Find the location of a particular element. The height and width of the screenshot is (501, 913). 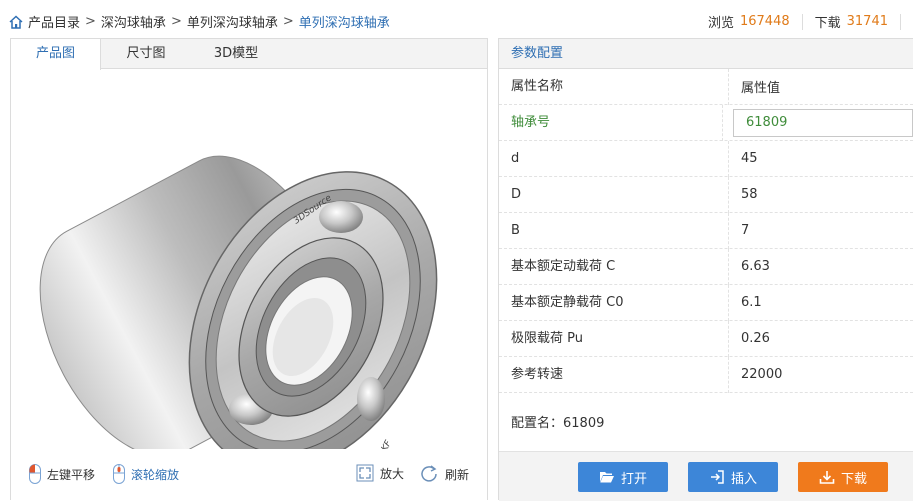

property-value: 45 is located at coordinates (749, 158).